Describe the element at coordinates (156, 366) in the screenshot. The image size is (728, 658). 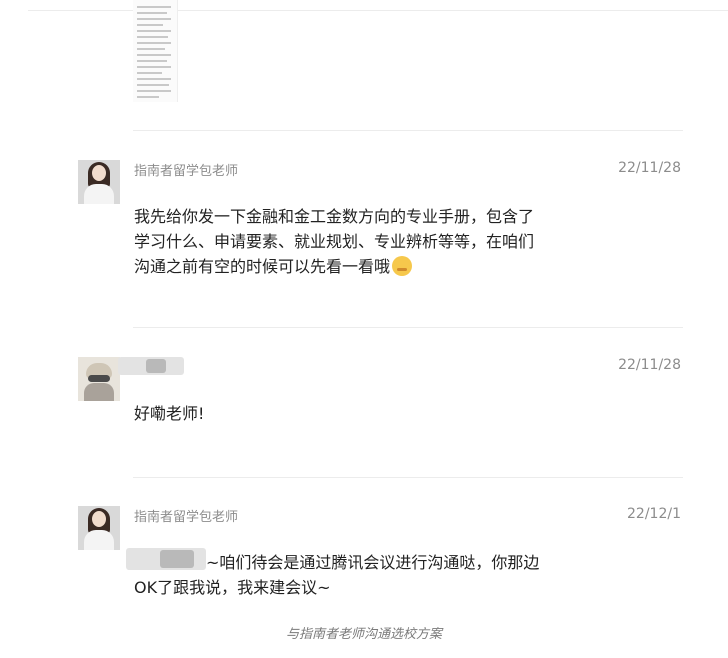
I see `redacted-name-detail` at that location.